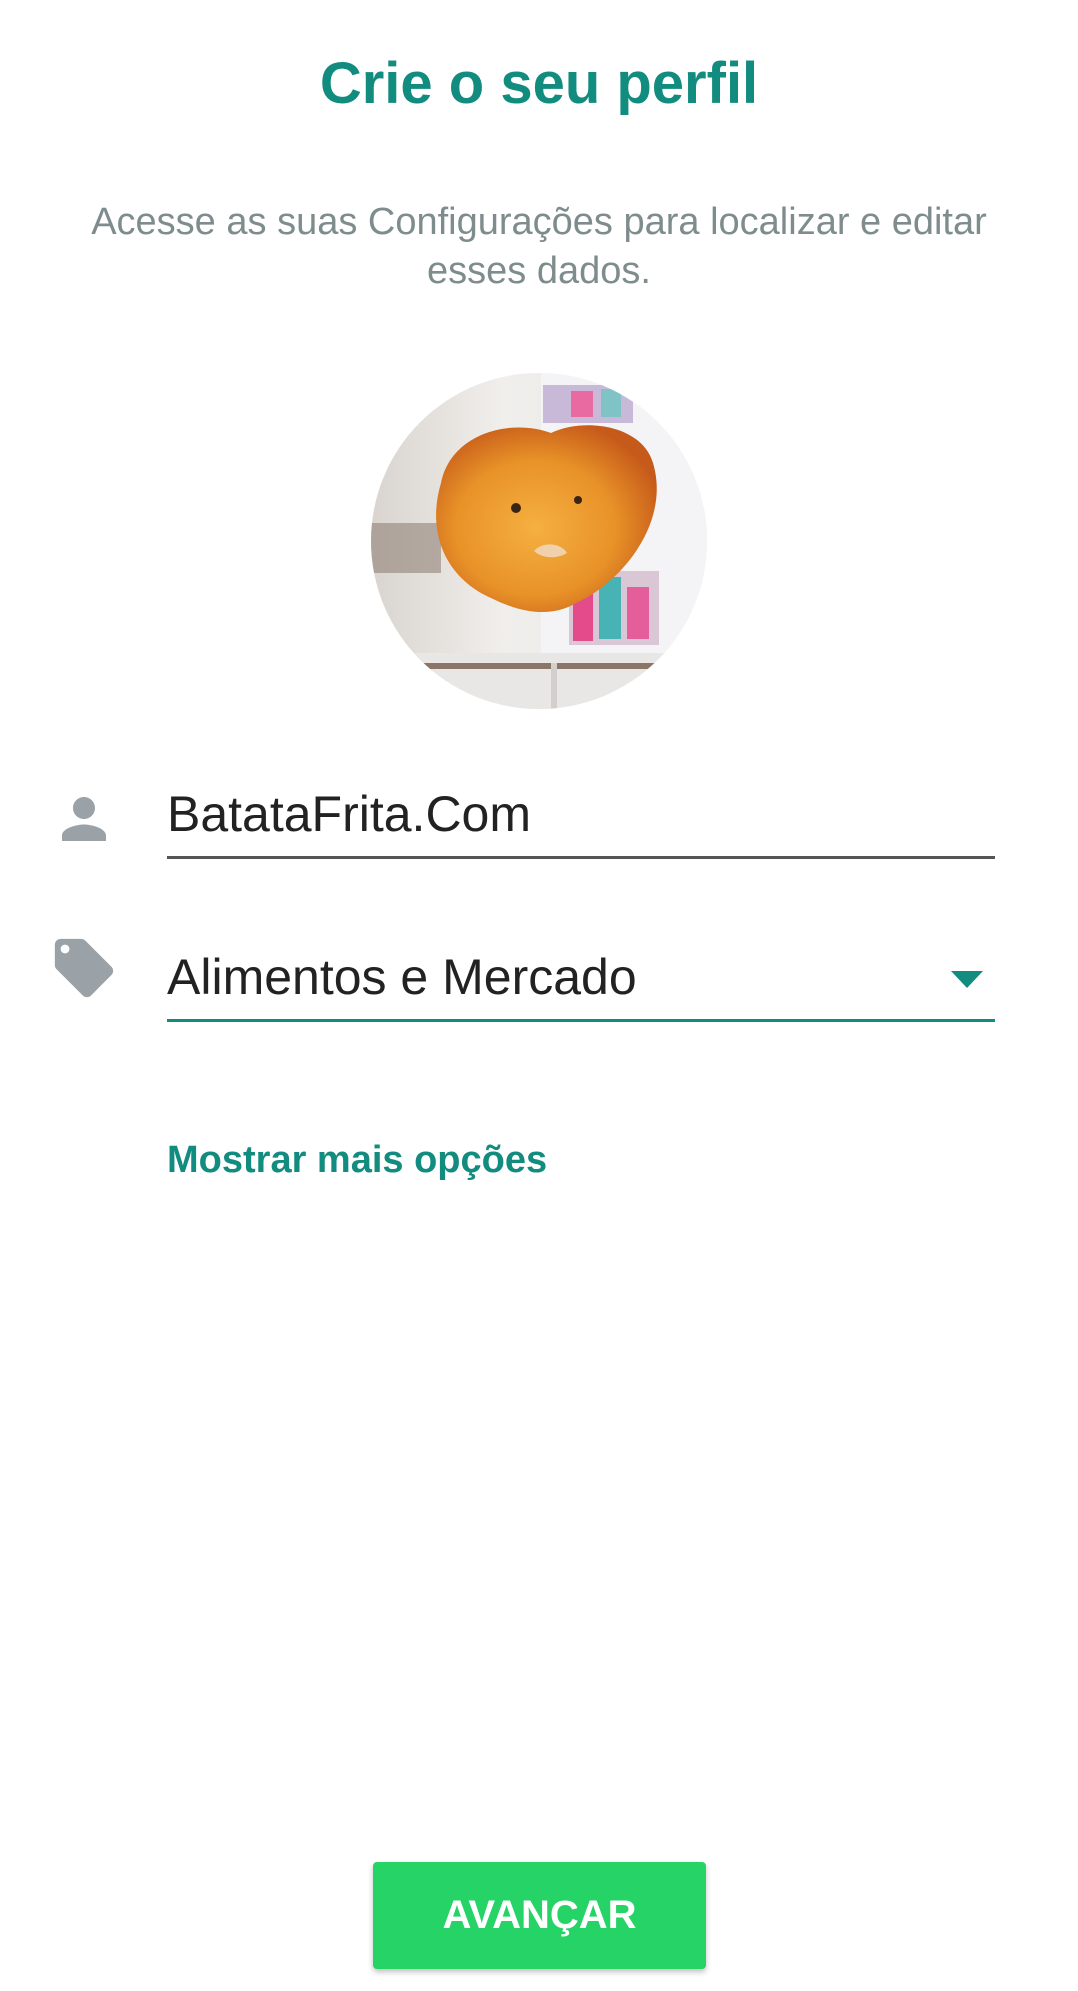 The image size is (1078, 1991). Describe the element at coordinates (581, 820) in the screenshot. I see `name-field: BatataFrita.Com` at that location.